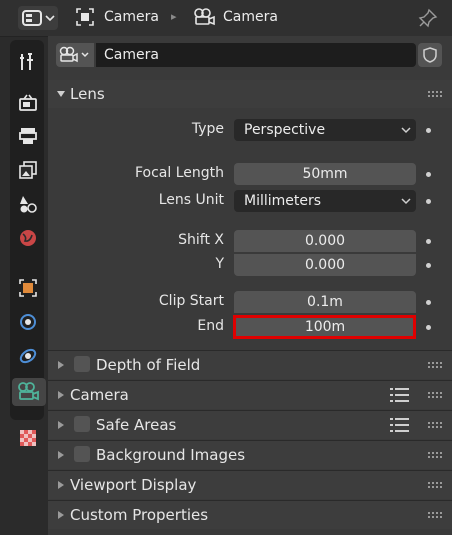 The width and height of the screenshot is (452, 535). I want to click on depth-of-field-checkbox, so click(82, 364).